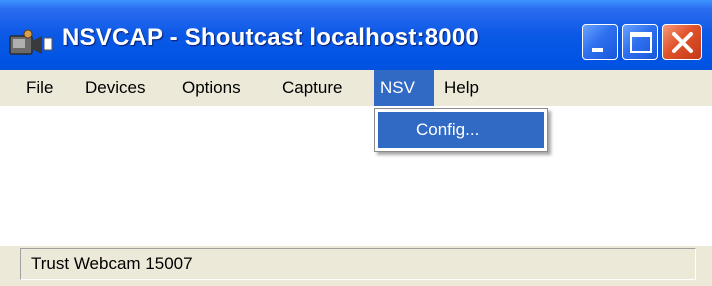  I want to click on close-button, so click(682, 42).